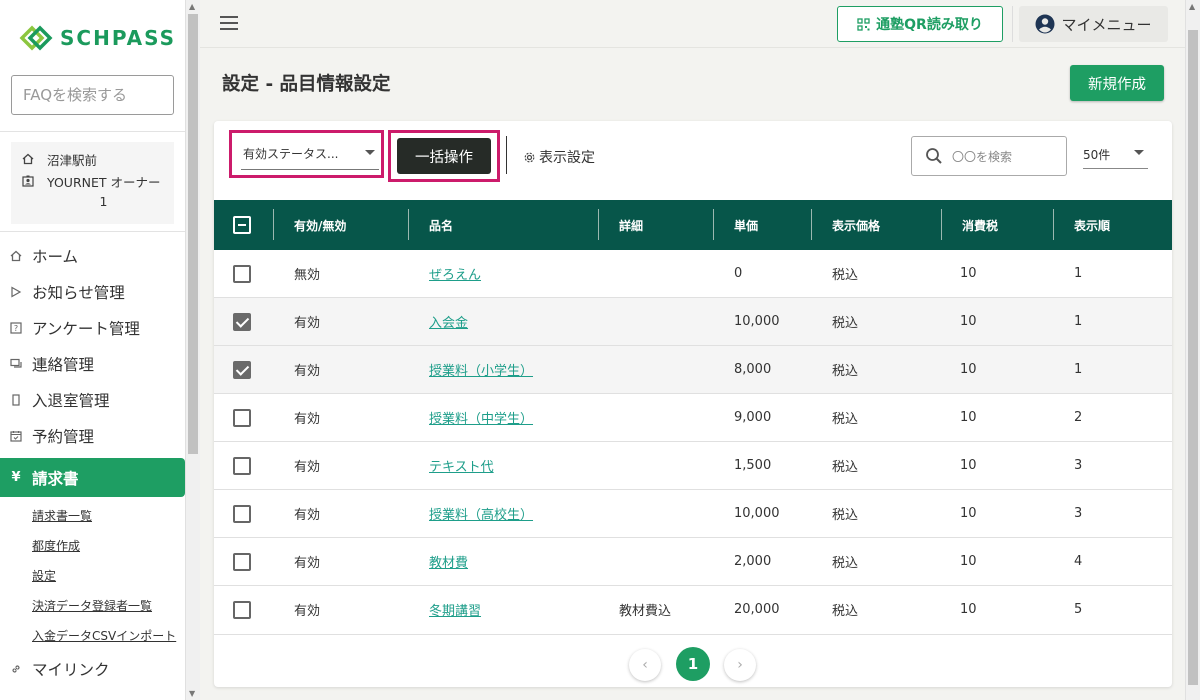 This screenshot has width=1200, height=700. What do you see at coordinates (481, 513) in the screenshot?
I see `item-name-link: 授業料（高校生）` at bounding box center [481, 513].